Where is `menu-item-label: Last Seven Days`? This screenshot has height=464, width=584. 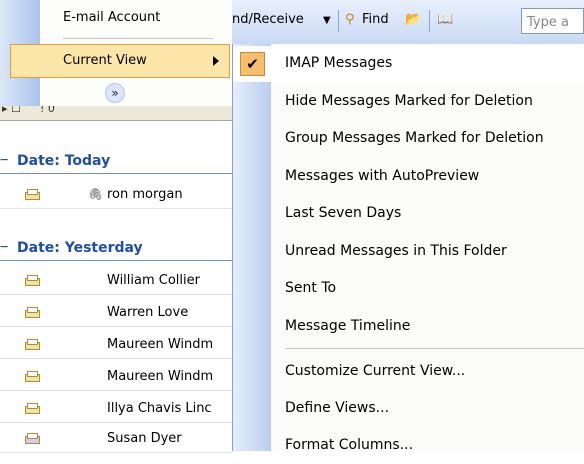
menu-item-label: Last Seven Days is located at coordinates (343, 213).